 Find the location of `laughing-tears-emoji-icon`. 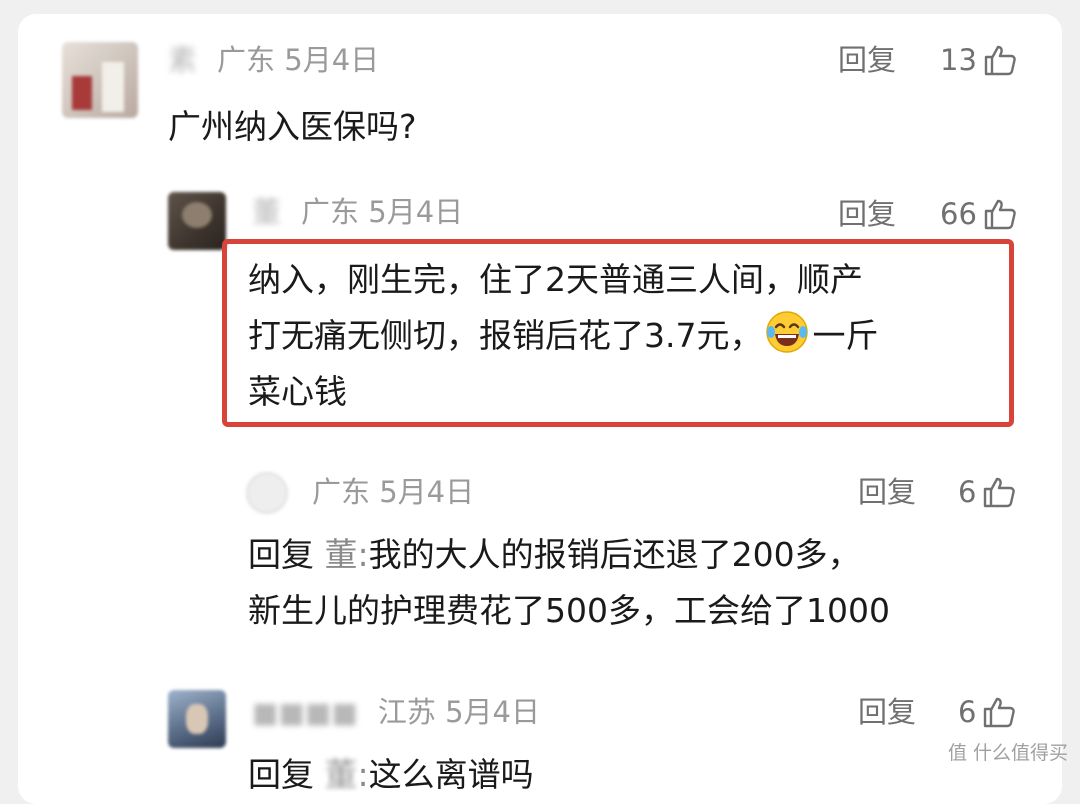

laughing-tears-emoji-icon is located at coordinates (787, 332).